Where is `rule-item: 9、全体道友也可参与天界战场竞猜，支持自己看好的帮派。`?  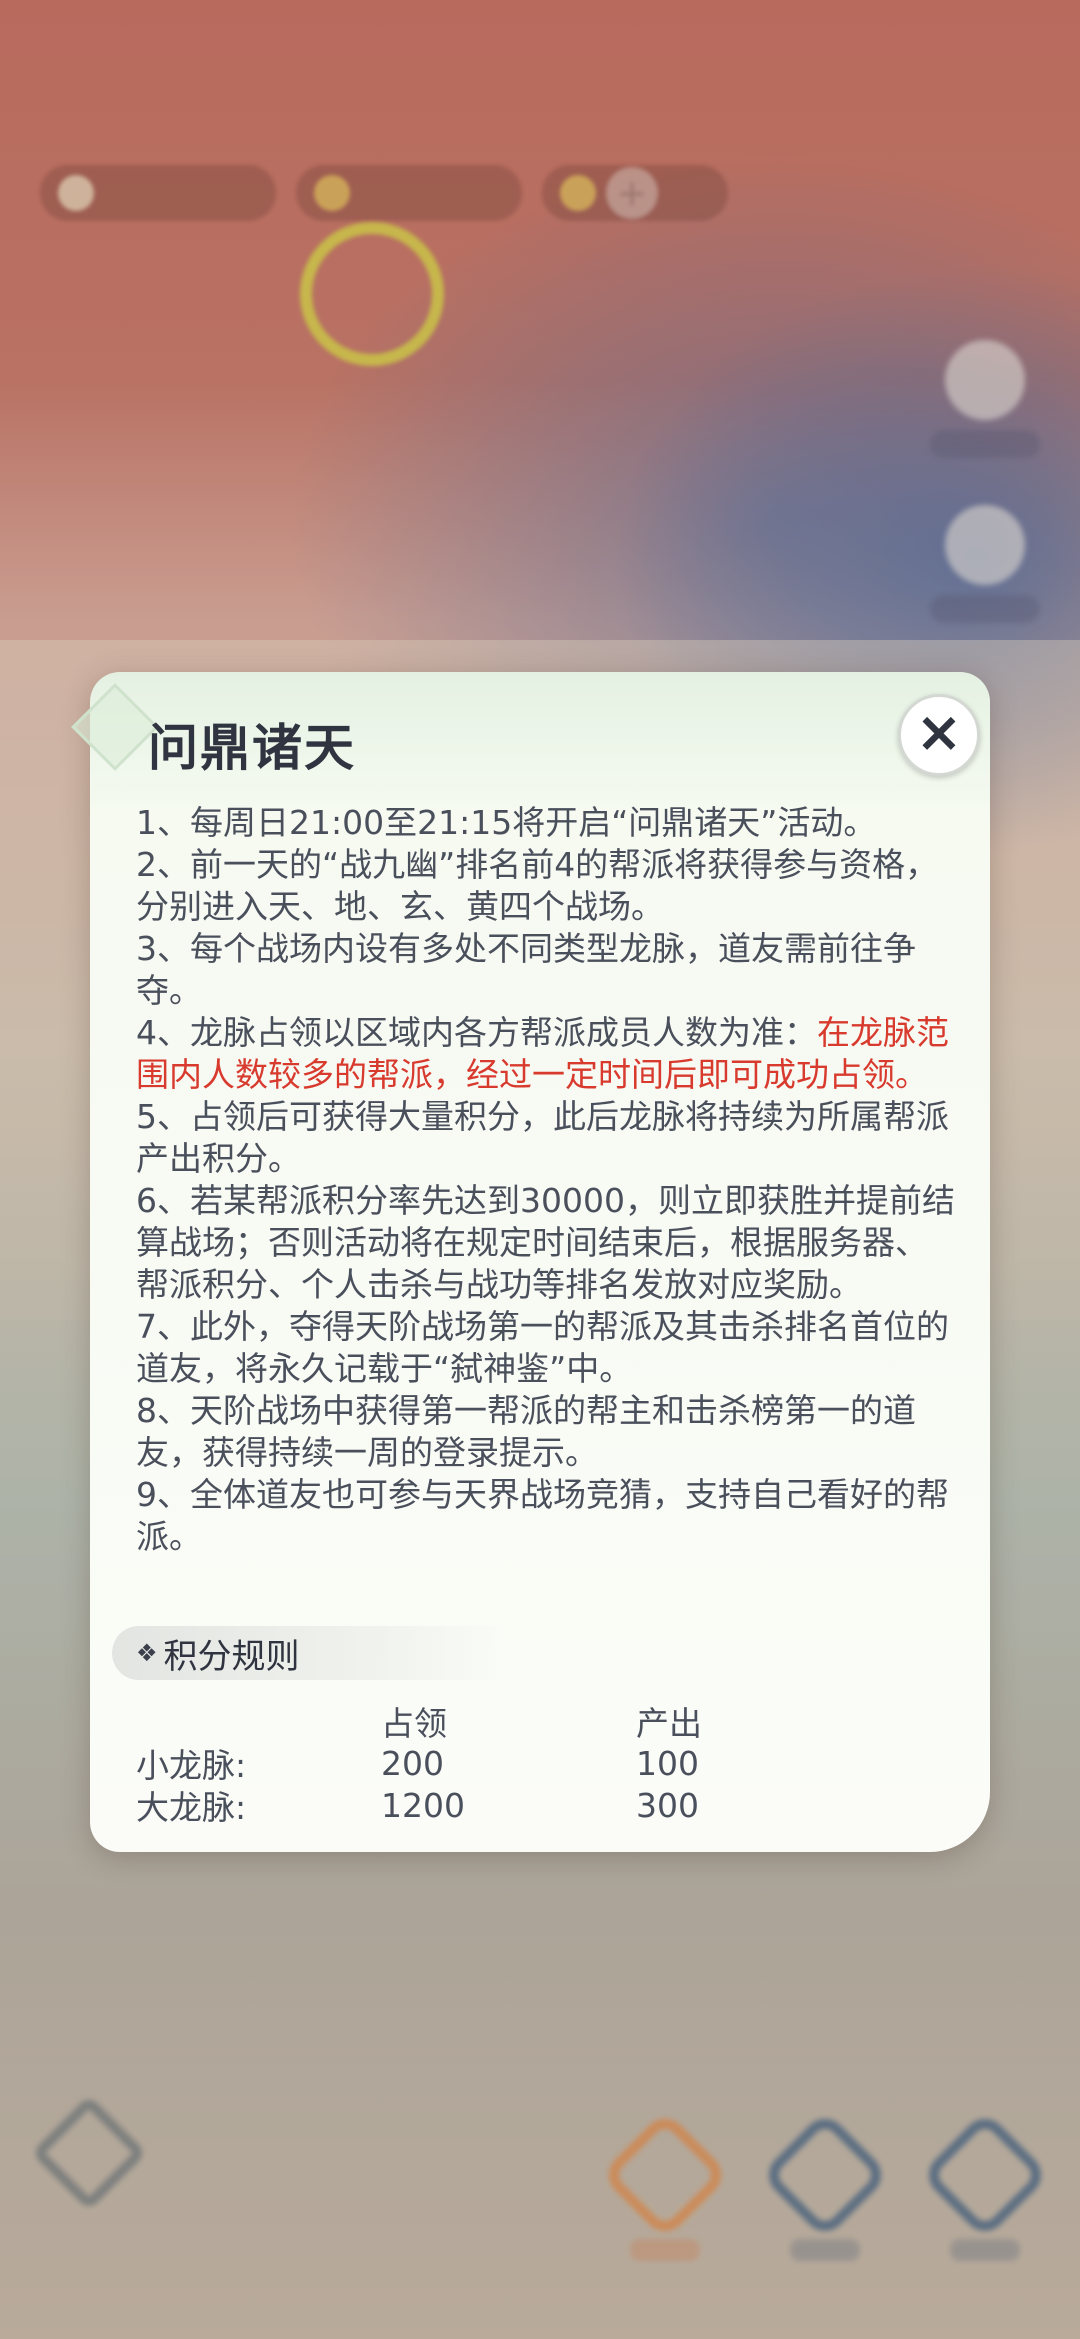 rule-item: 9、全体道友也可参与天界战场竞猜，支持自己看好的帮派。 is located at coordinates (546, 1516).